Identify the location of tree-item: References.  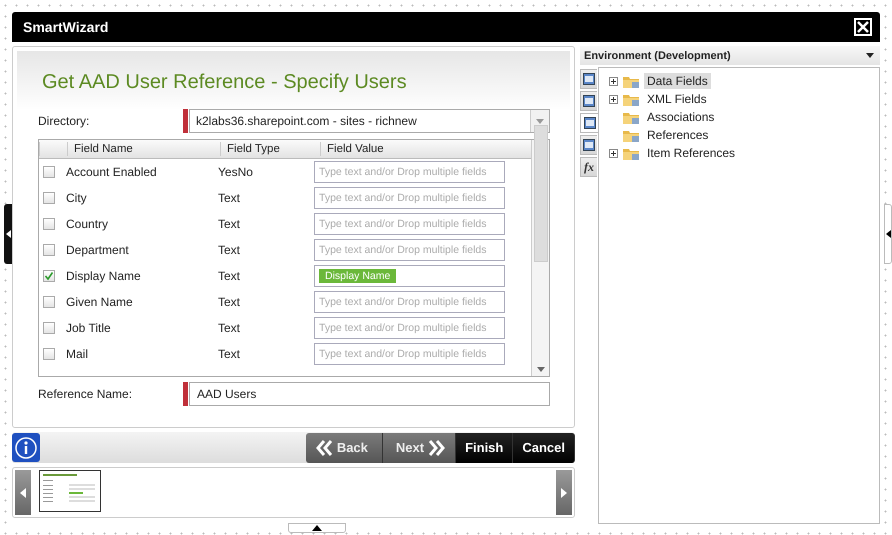
(678, 135).